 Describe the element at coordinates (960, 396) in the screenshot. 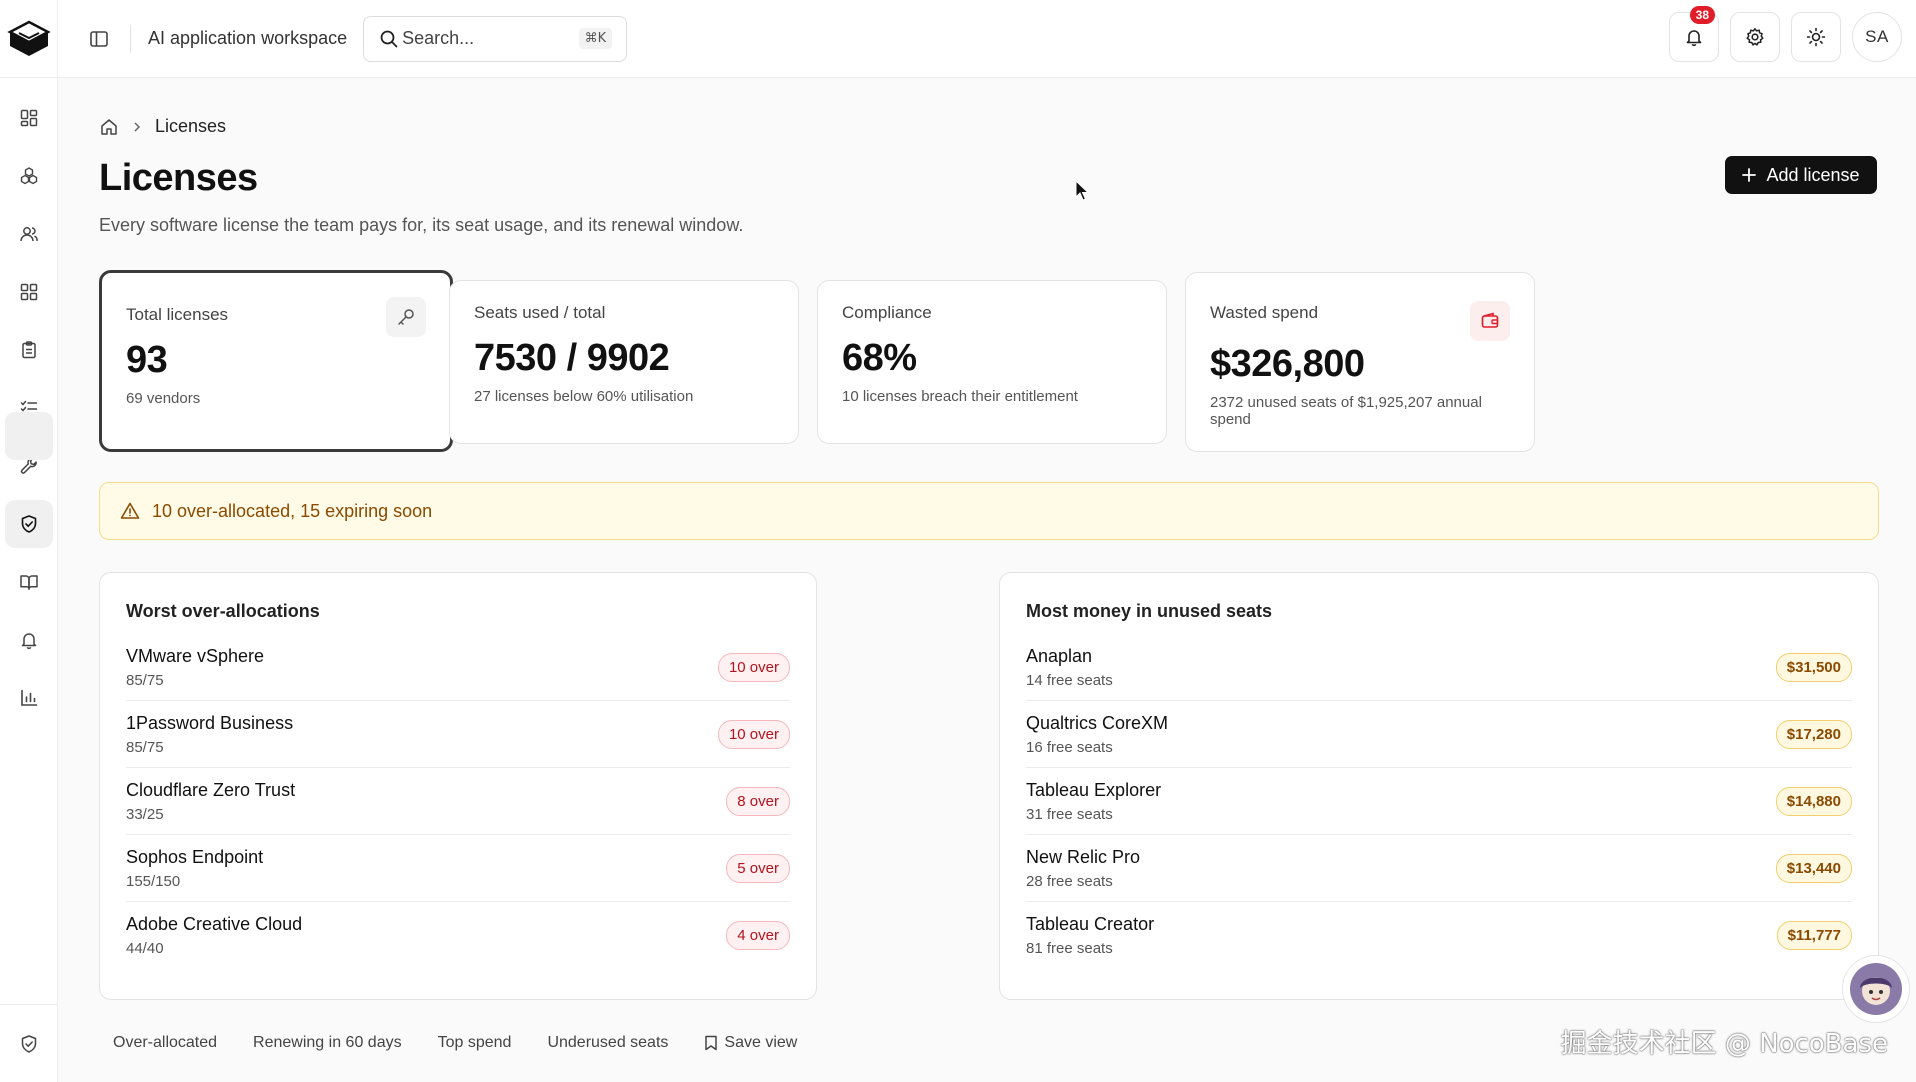

I see `stat-subtext: 10 licenses breach their entitlement` at that location.